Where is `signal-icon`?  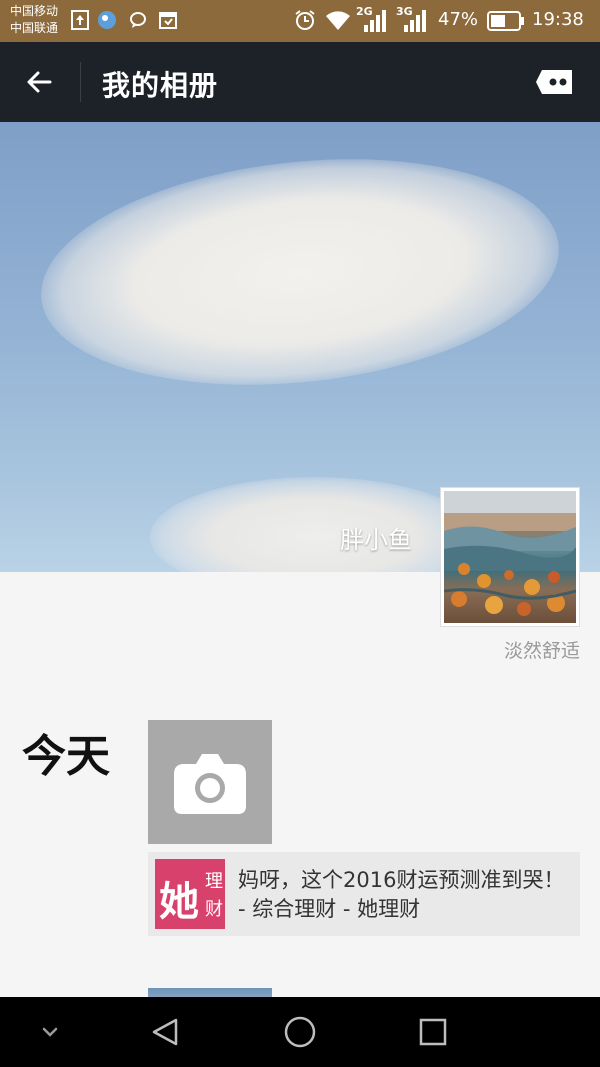 signal-icon is located at coordinates (375, 21).